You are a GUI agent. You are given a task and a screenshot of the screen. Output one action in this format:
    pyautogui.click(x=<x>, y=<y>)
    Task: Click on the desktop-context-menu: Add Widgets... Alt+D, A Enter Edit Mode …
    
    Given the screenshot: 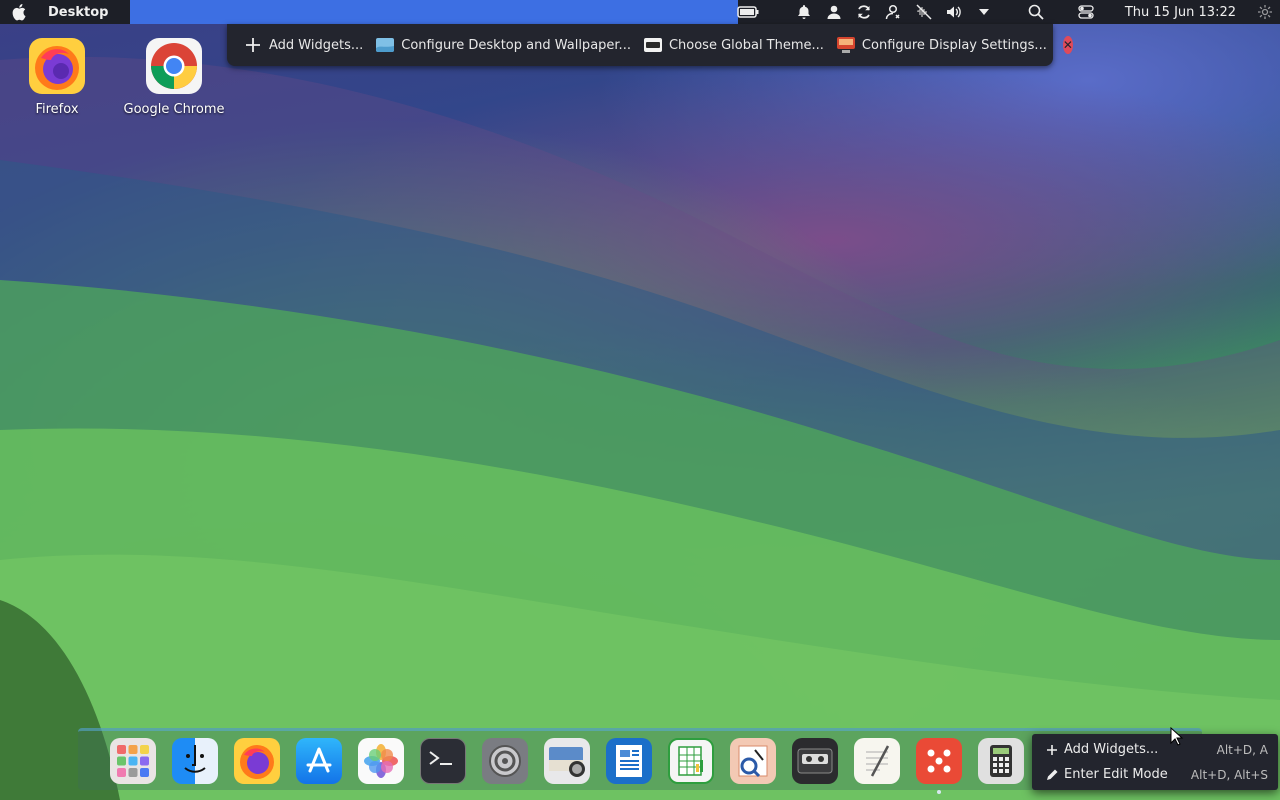 What is the action you would take?
    pyautogui.click(x=1155, y=762)
    